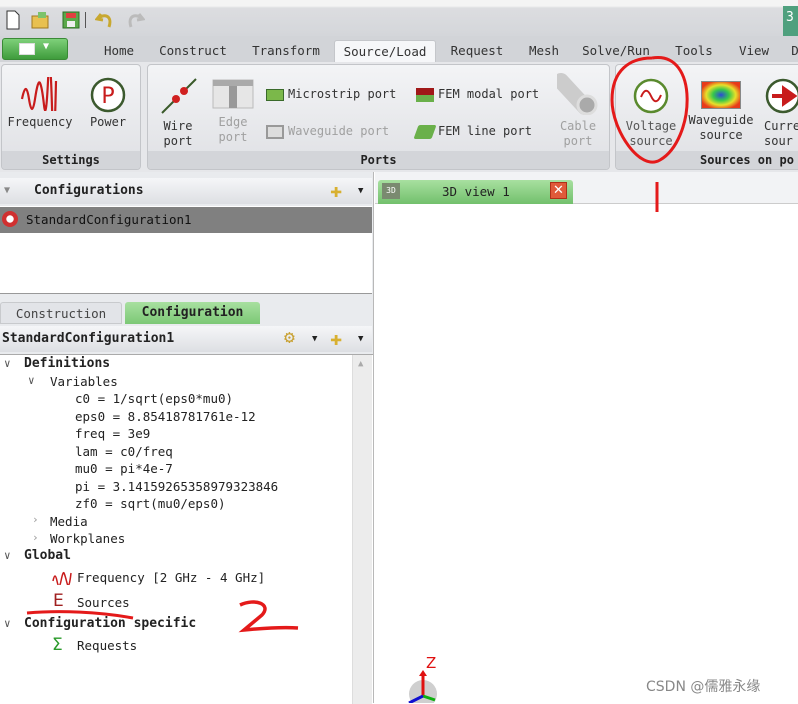 The image size is (798, 704). What do you see at coordinates (27, 49) in the screenshot?
I see `menu-icon` at bounding box center [27, 49].